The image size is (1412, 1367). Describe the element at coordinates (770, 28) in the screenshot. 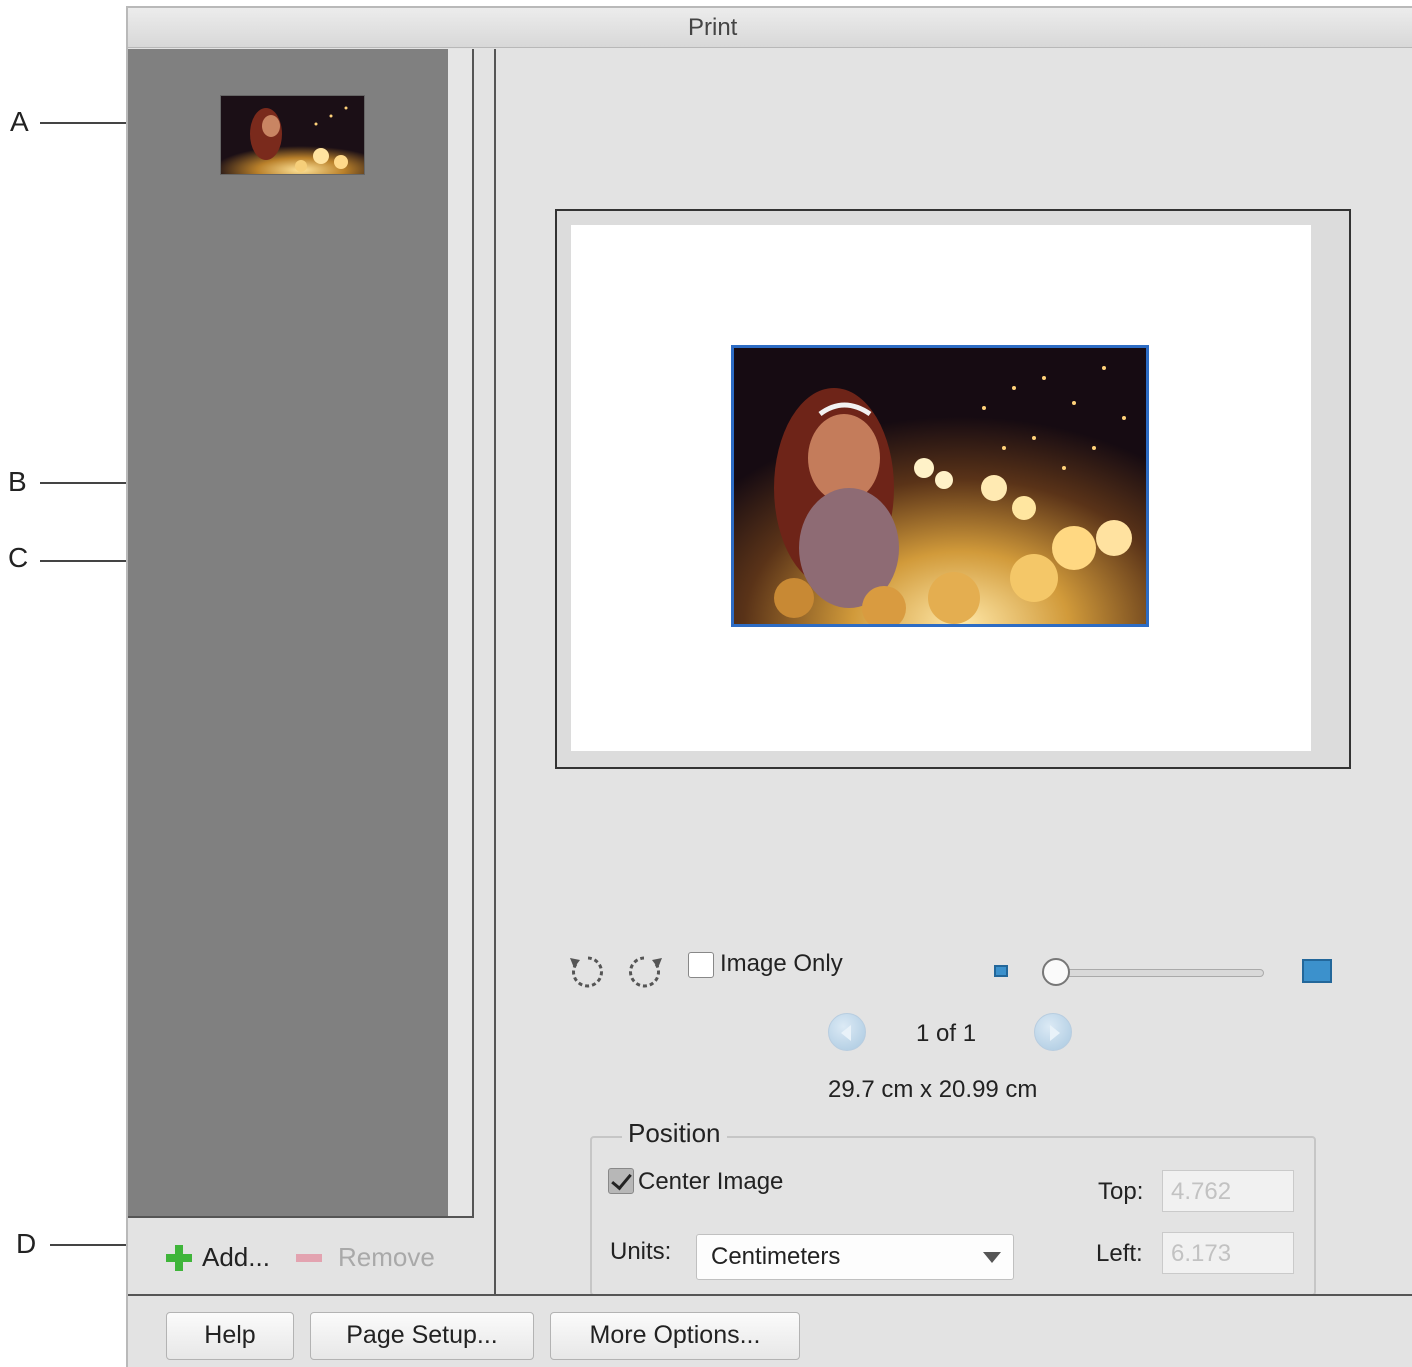

I see `title-bar: Print` at that location.